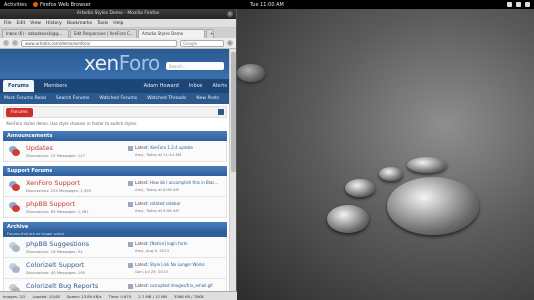 Image resolution: width=534 pixels, height=300 pixels. Describe the element at coordinates (202, 43) in the screenshot. I see `search-bar: Google` at that location.